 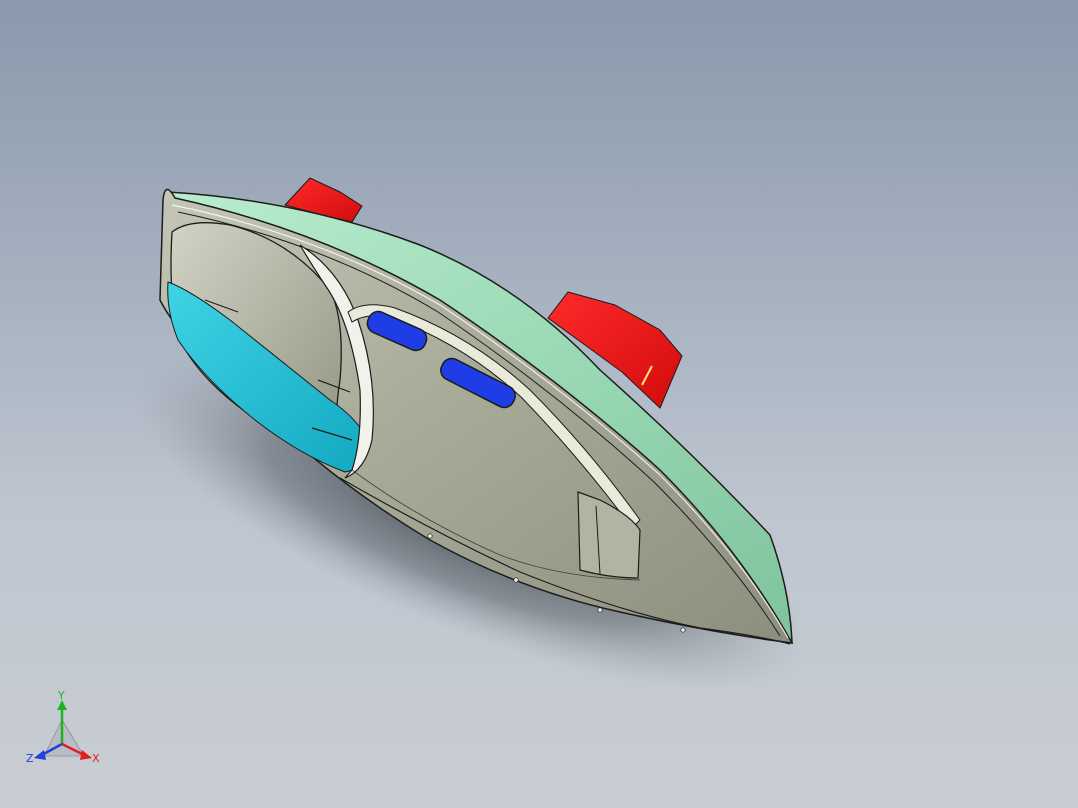 I want to click on triad-x-label: X, so click(x=96, y=758).